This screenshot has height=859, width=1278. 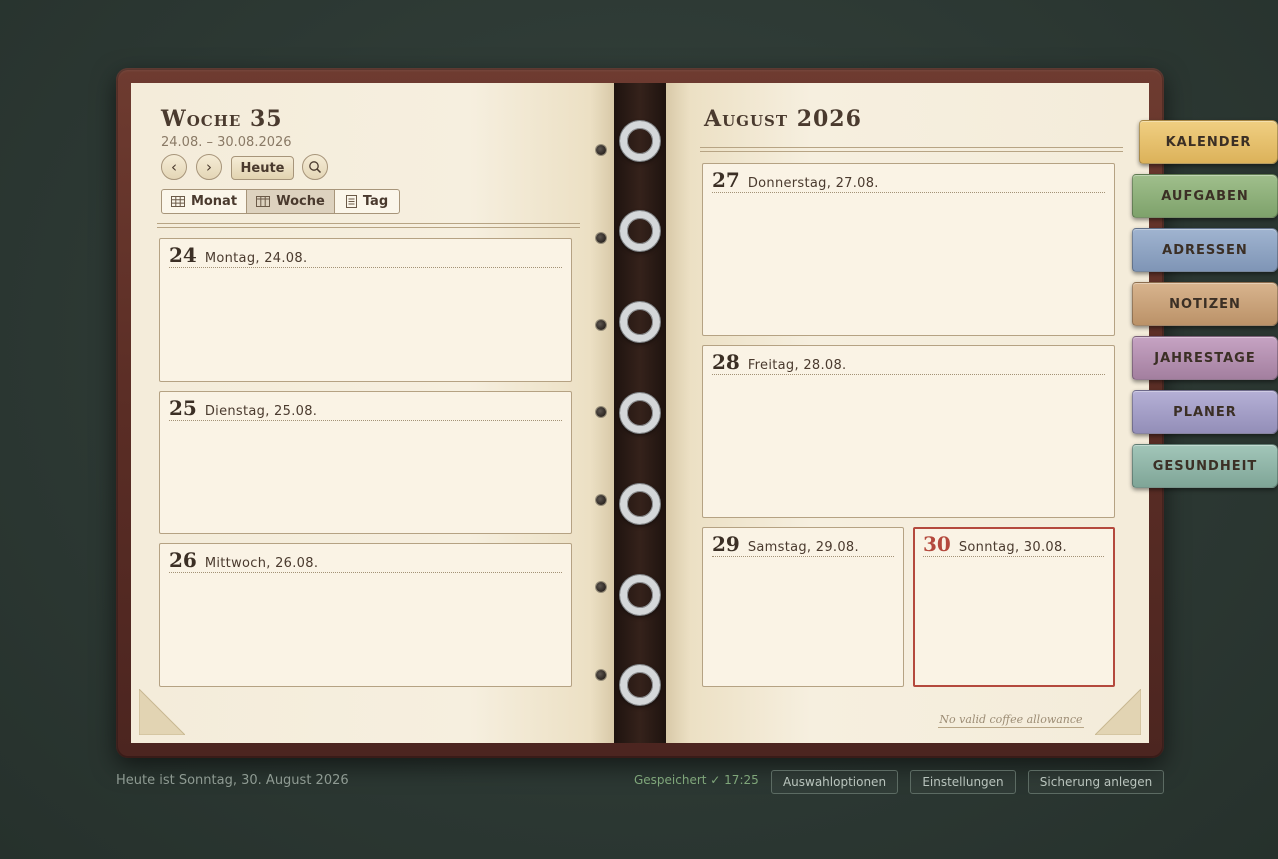 What do you see at coordinates (222, 119) in the screenshot?
I see `week-title: Woche 35` at bounding box center [222, 119].